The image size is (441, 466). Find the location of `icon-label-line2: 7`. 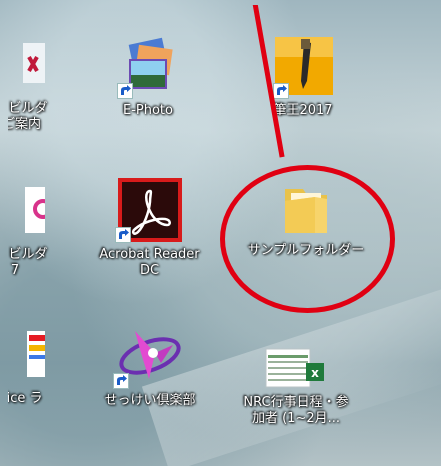

icon-label-line2: 7 is located at coordinates (15, 270).